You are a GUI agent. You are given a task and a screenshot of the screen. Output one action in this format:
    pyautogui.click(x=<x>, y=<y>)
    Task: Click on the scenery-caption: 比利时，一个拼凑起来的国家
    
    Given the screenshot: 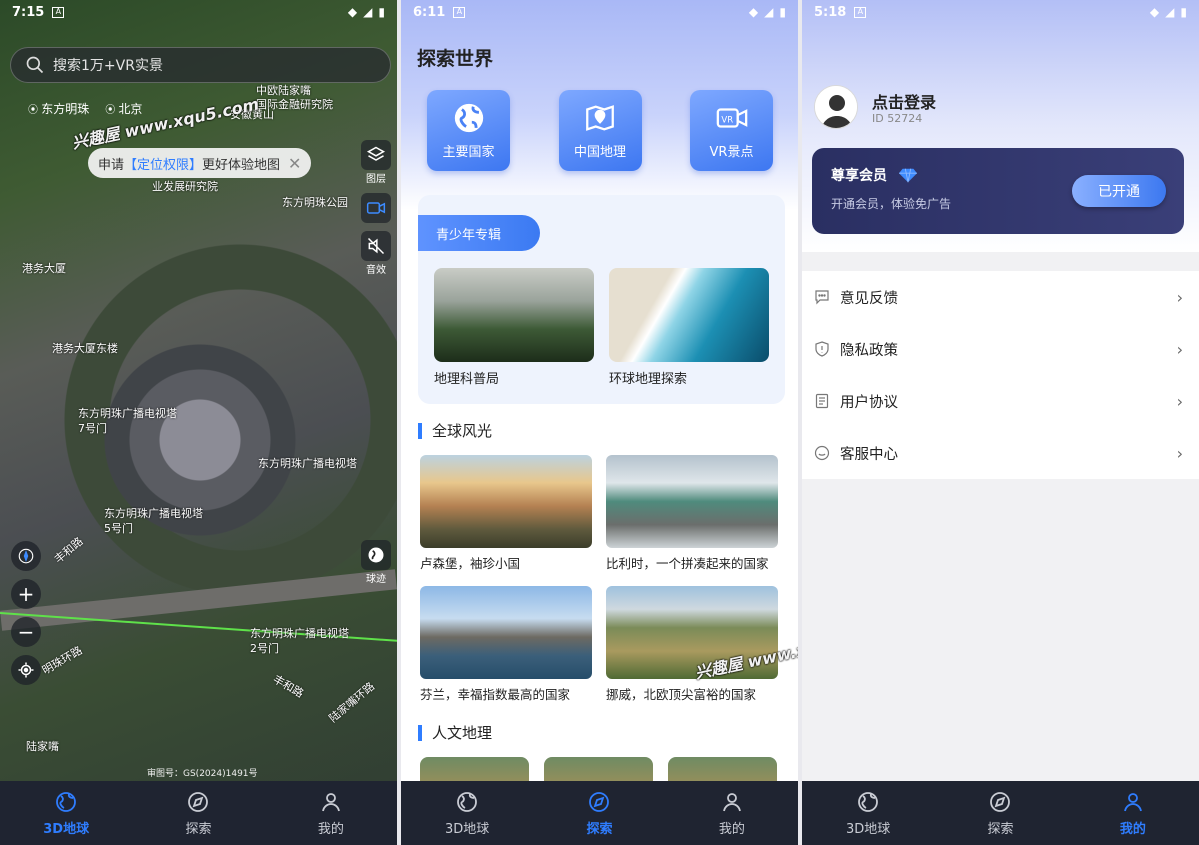 What is the action you would take?
    pyautogui.click(x=687, y=563)
    